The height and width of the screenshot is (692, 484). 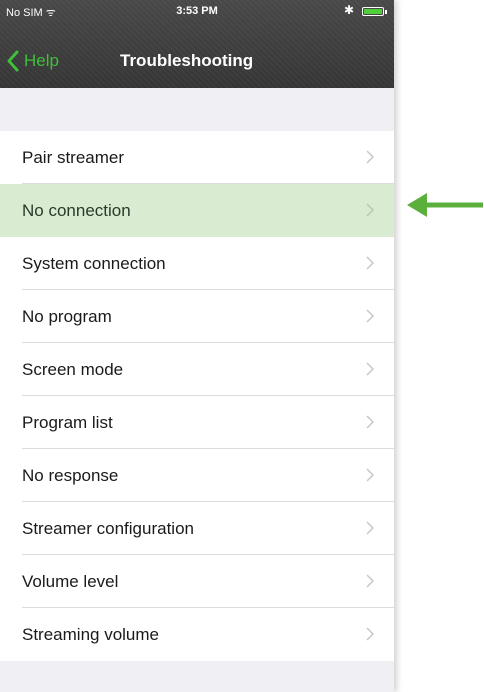 I want to click on list-item-label: Screen mode, so click(x=73, y=369).